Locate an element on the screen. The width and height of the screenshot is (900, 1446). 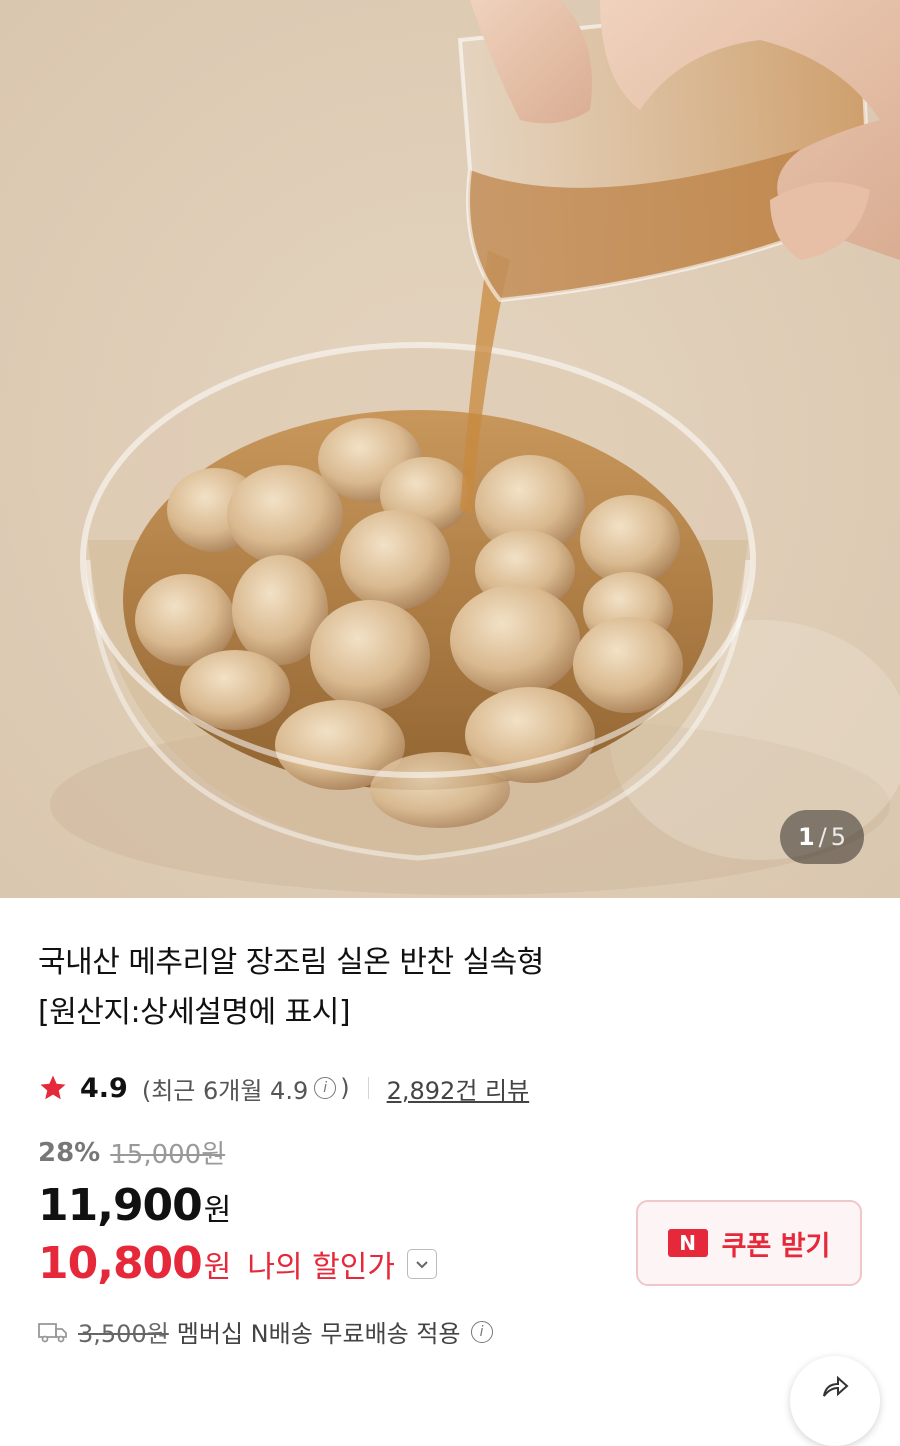
rating-row: 4.9 (최근 6개월 4.9 i ) 2,892건 리뷰 is located at coordinates (283, 1088).